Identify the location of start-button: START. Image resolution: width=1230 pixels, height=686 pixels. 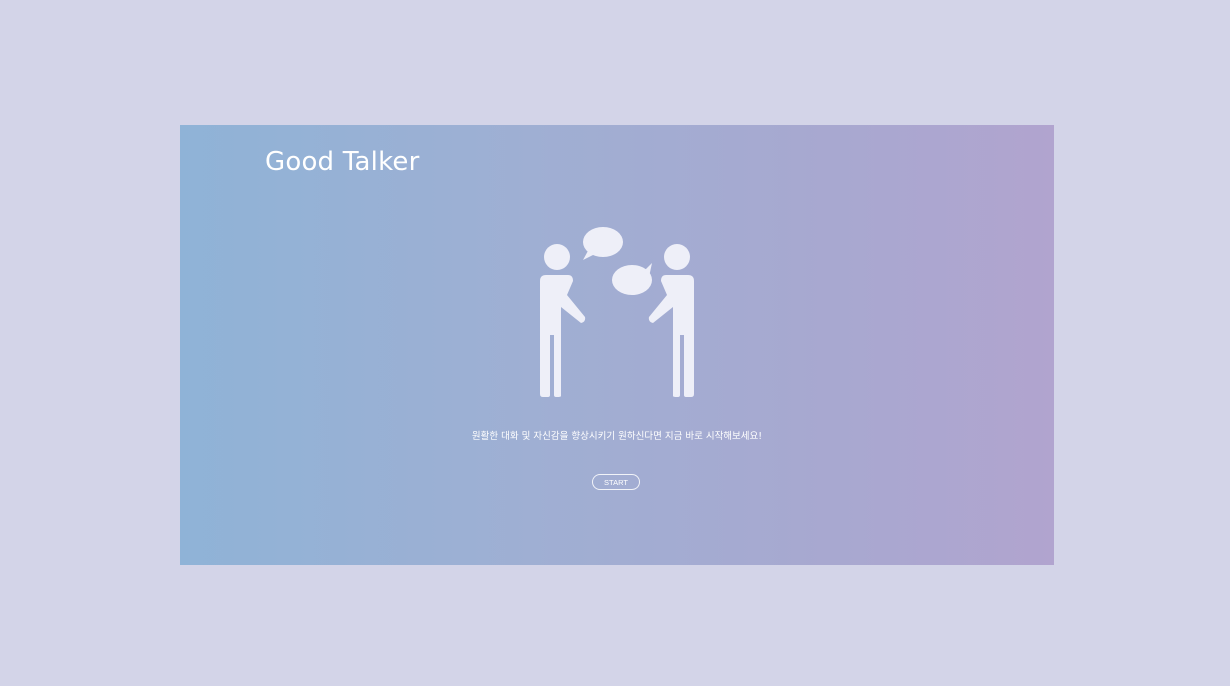
(616, 482).